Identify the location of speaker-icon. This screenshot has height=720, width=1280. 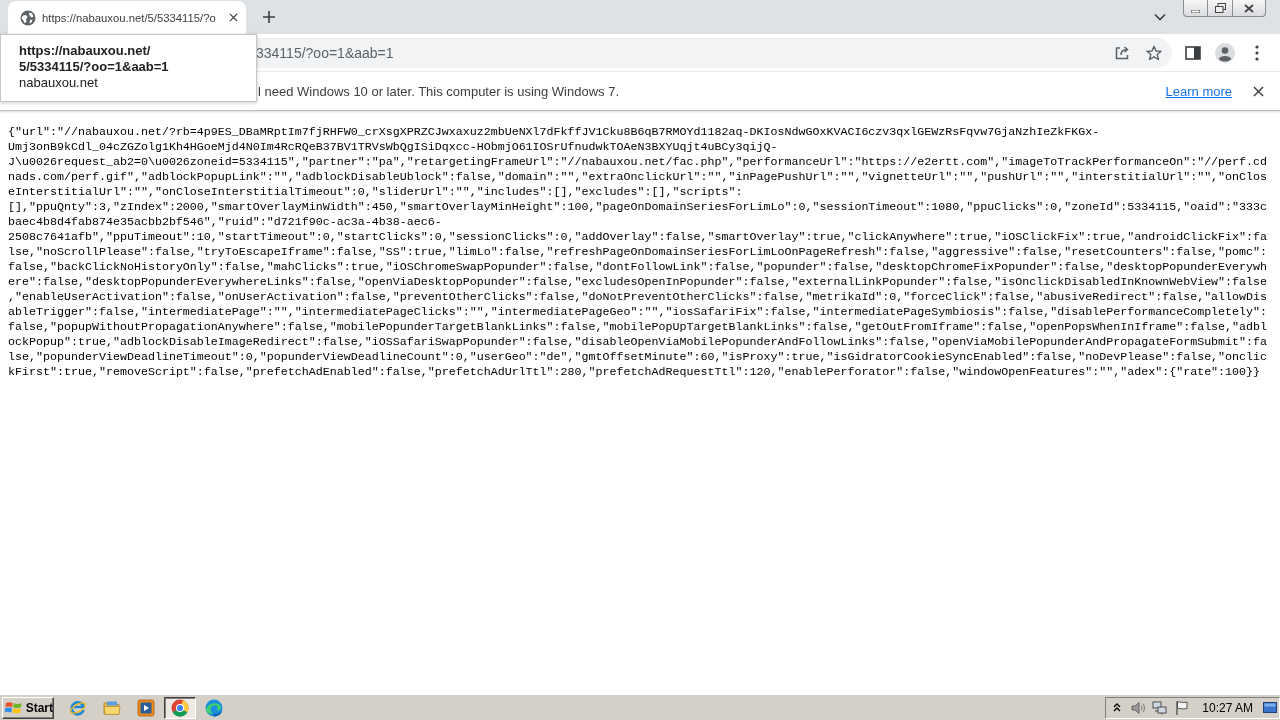
(1138, 707).